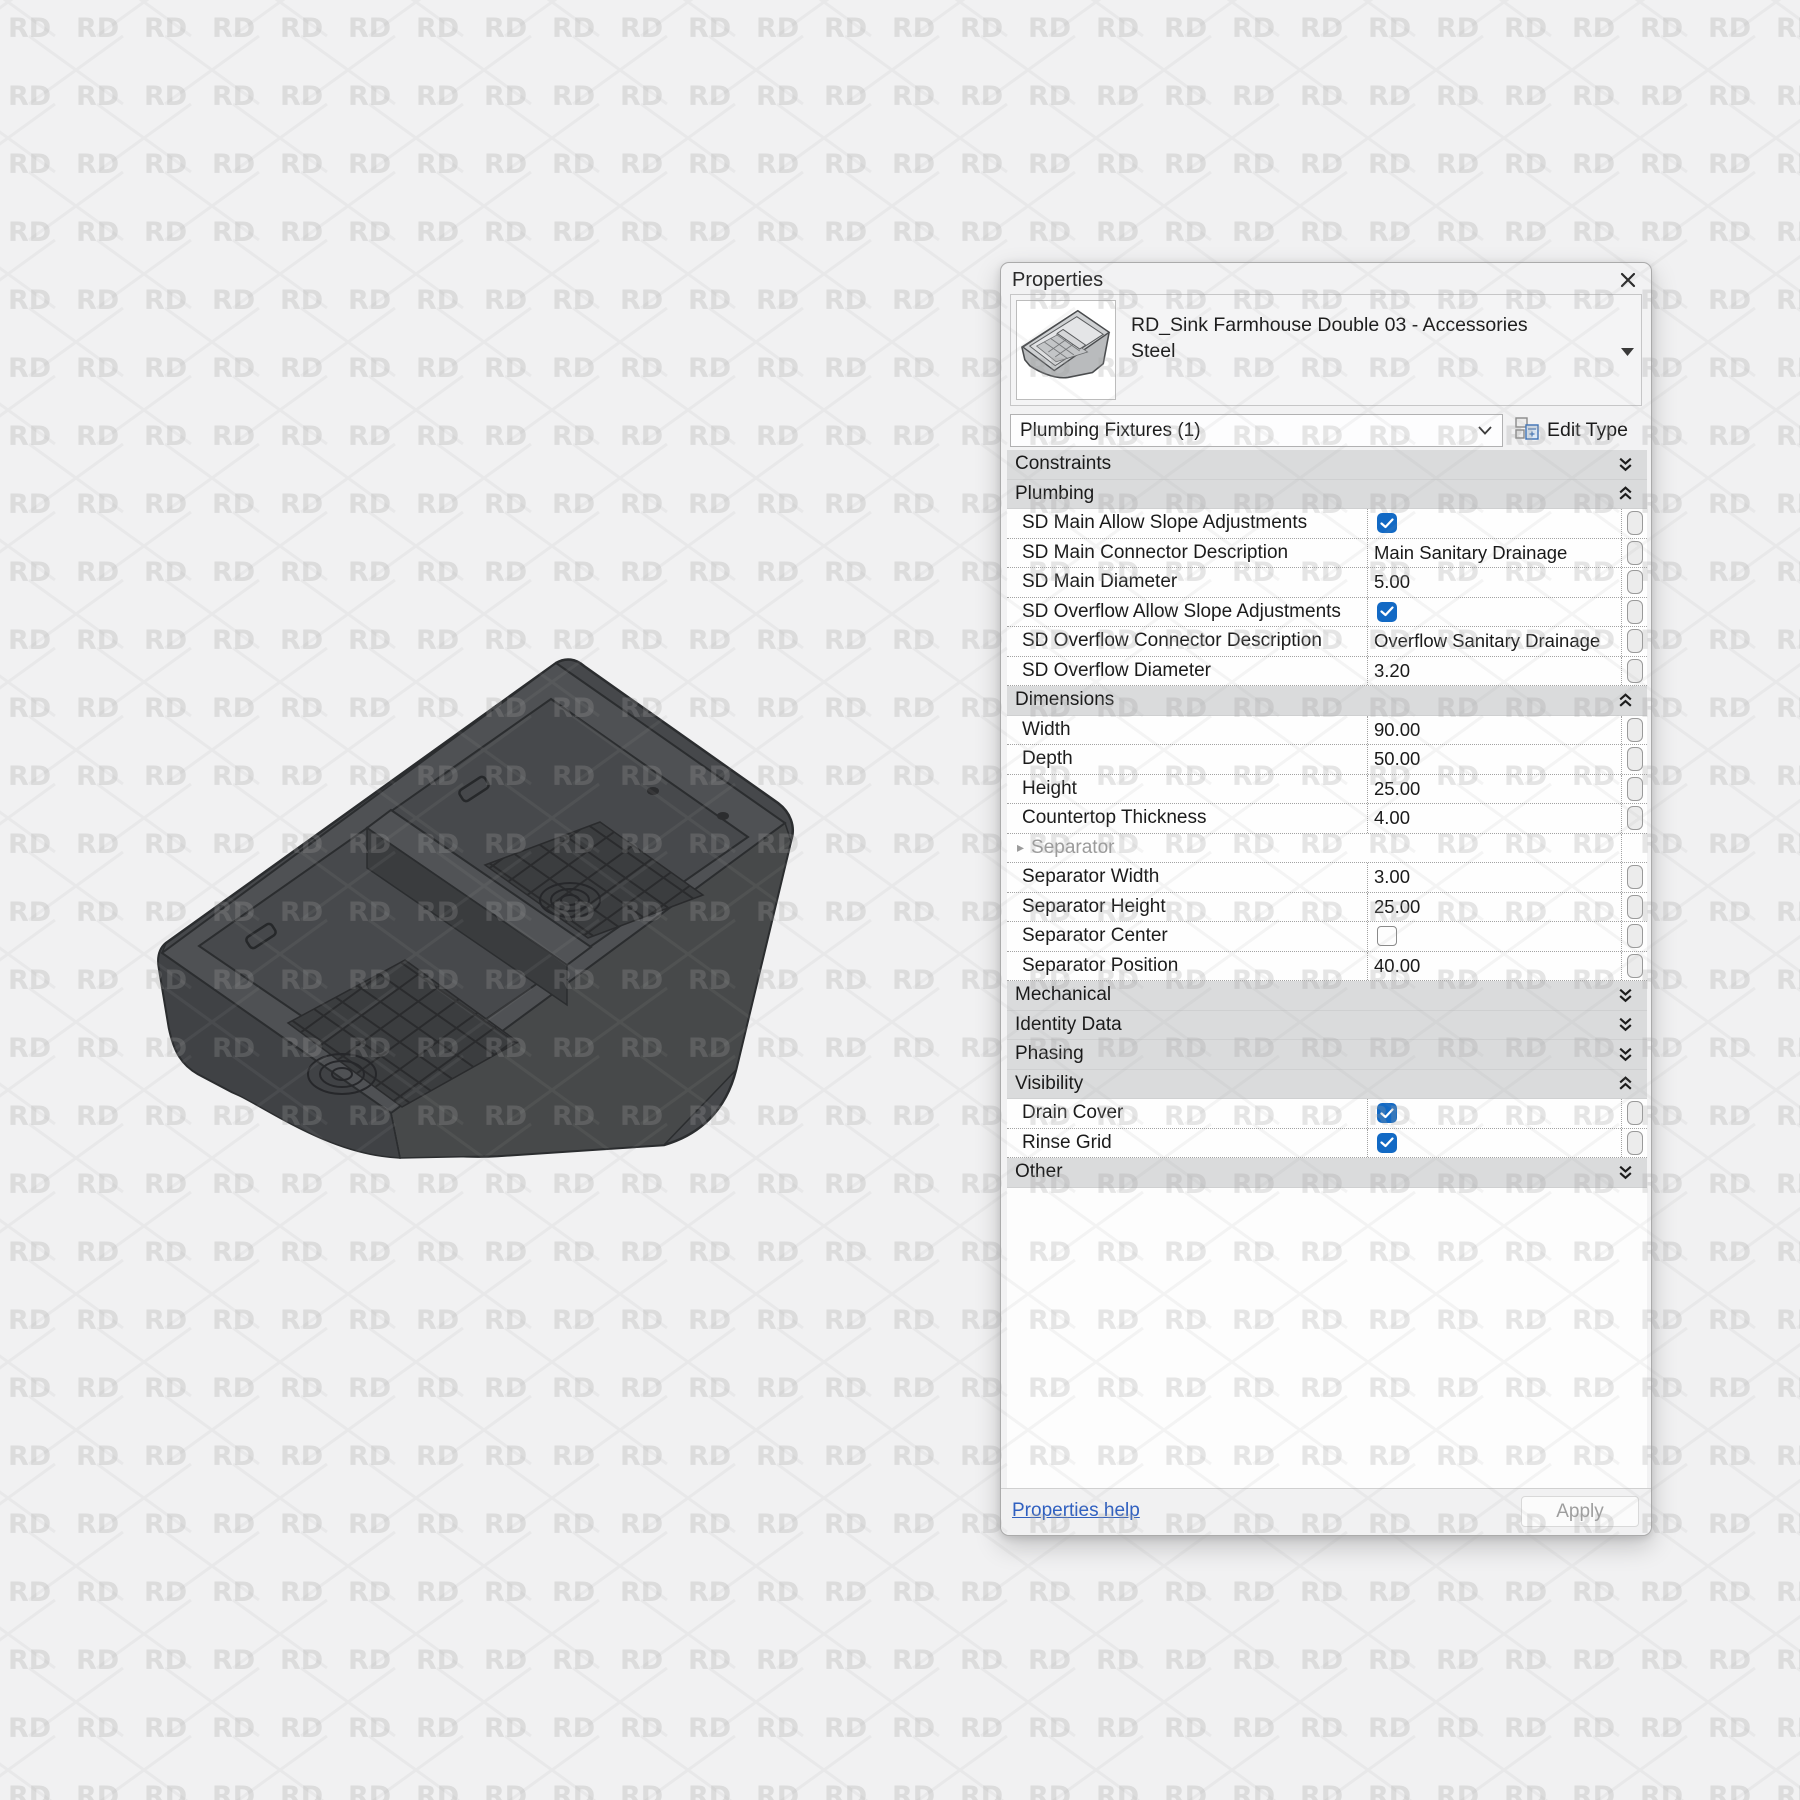 The height and width of the screenshot is (1800, 1800). I want to click on property-label: Height, so click(1049, 788).